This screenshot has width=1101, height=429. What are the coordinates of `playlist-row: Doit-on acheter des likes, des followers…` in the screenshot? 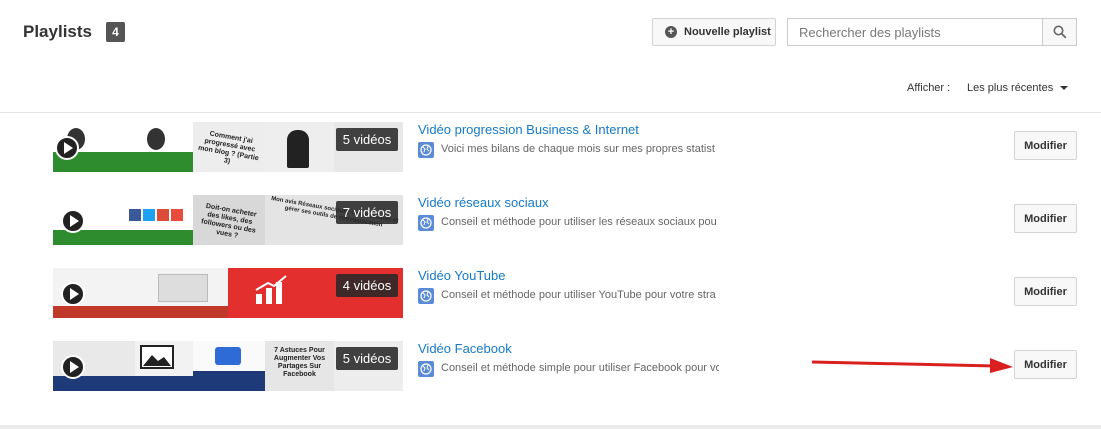 It's located at (550, 226).